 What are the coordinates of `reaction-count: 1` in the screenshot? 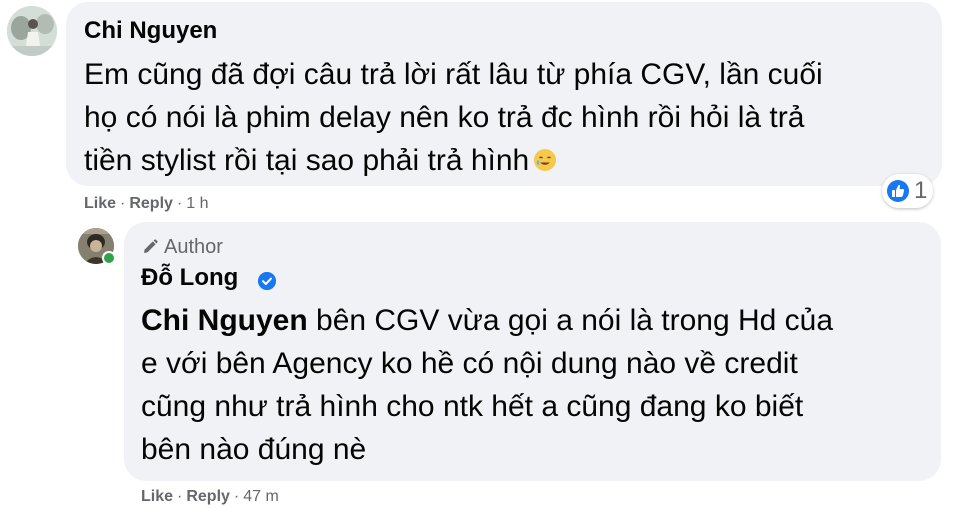 It's located at (921, 190).